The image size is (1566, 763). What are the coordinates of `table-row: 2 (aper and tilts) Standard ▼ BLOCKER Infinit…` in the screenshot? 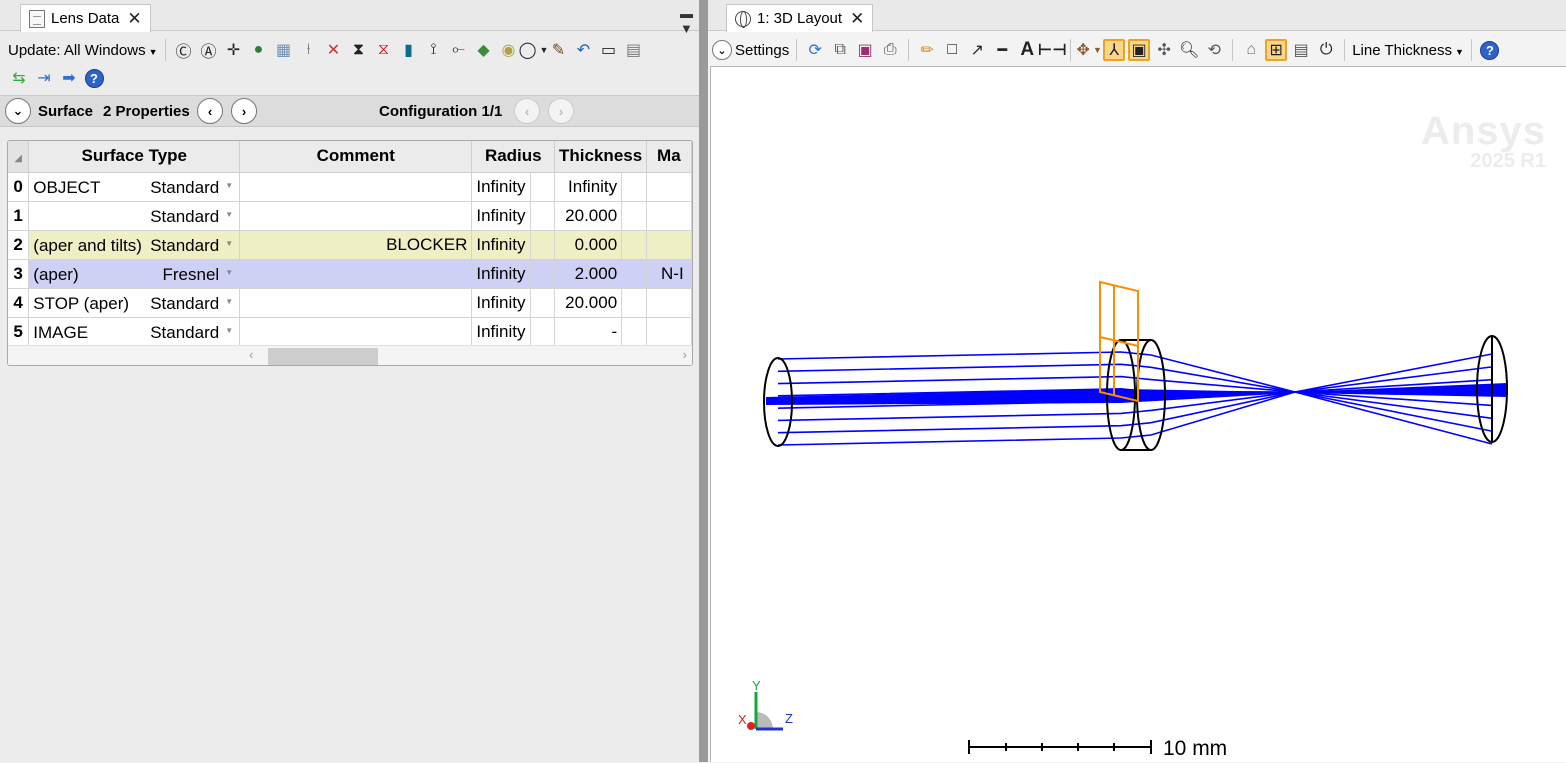 It's located at (350, 245).